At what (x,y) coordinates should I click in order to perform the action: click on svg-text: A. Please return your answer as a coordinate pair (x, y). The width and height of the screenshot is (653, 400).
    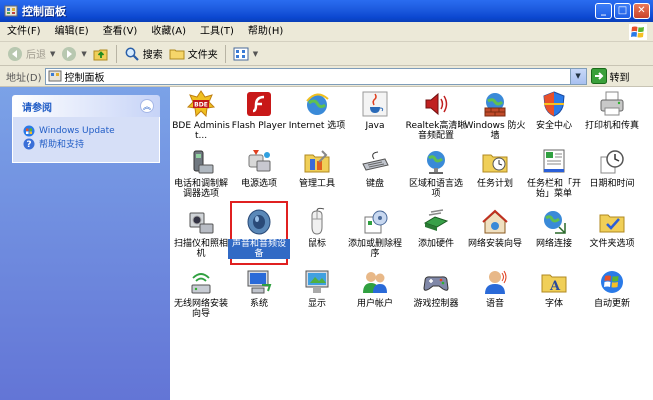
    Looking at the image, I should click on (555, 286).